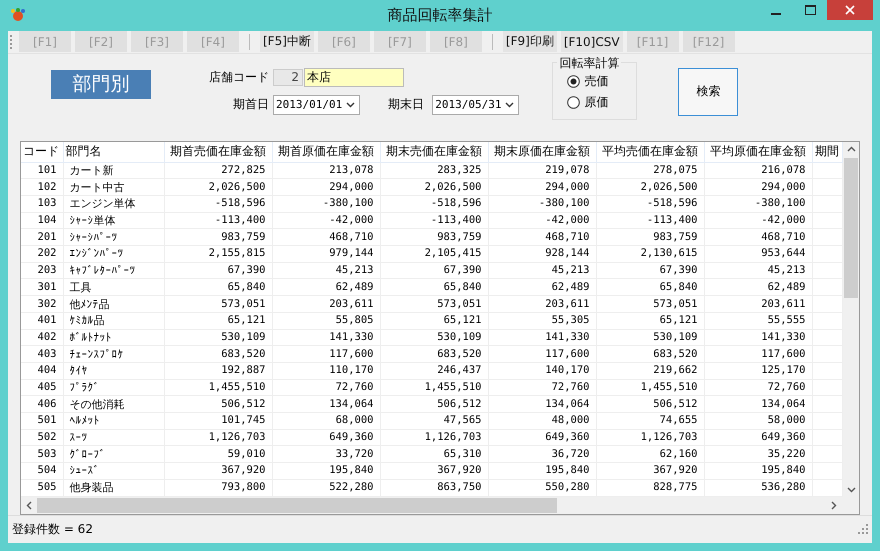  Describe the element at coordinates (589, 63) in the screenshot. I see `group-title: 回転率計算` at that location.